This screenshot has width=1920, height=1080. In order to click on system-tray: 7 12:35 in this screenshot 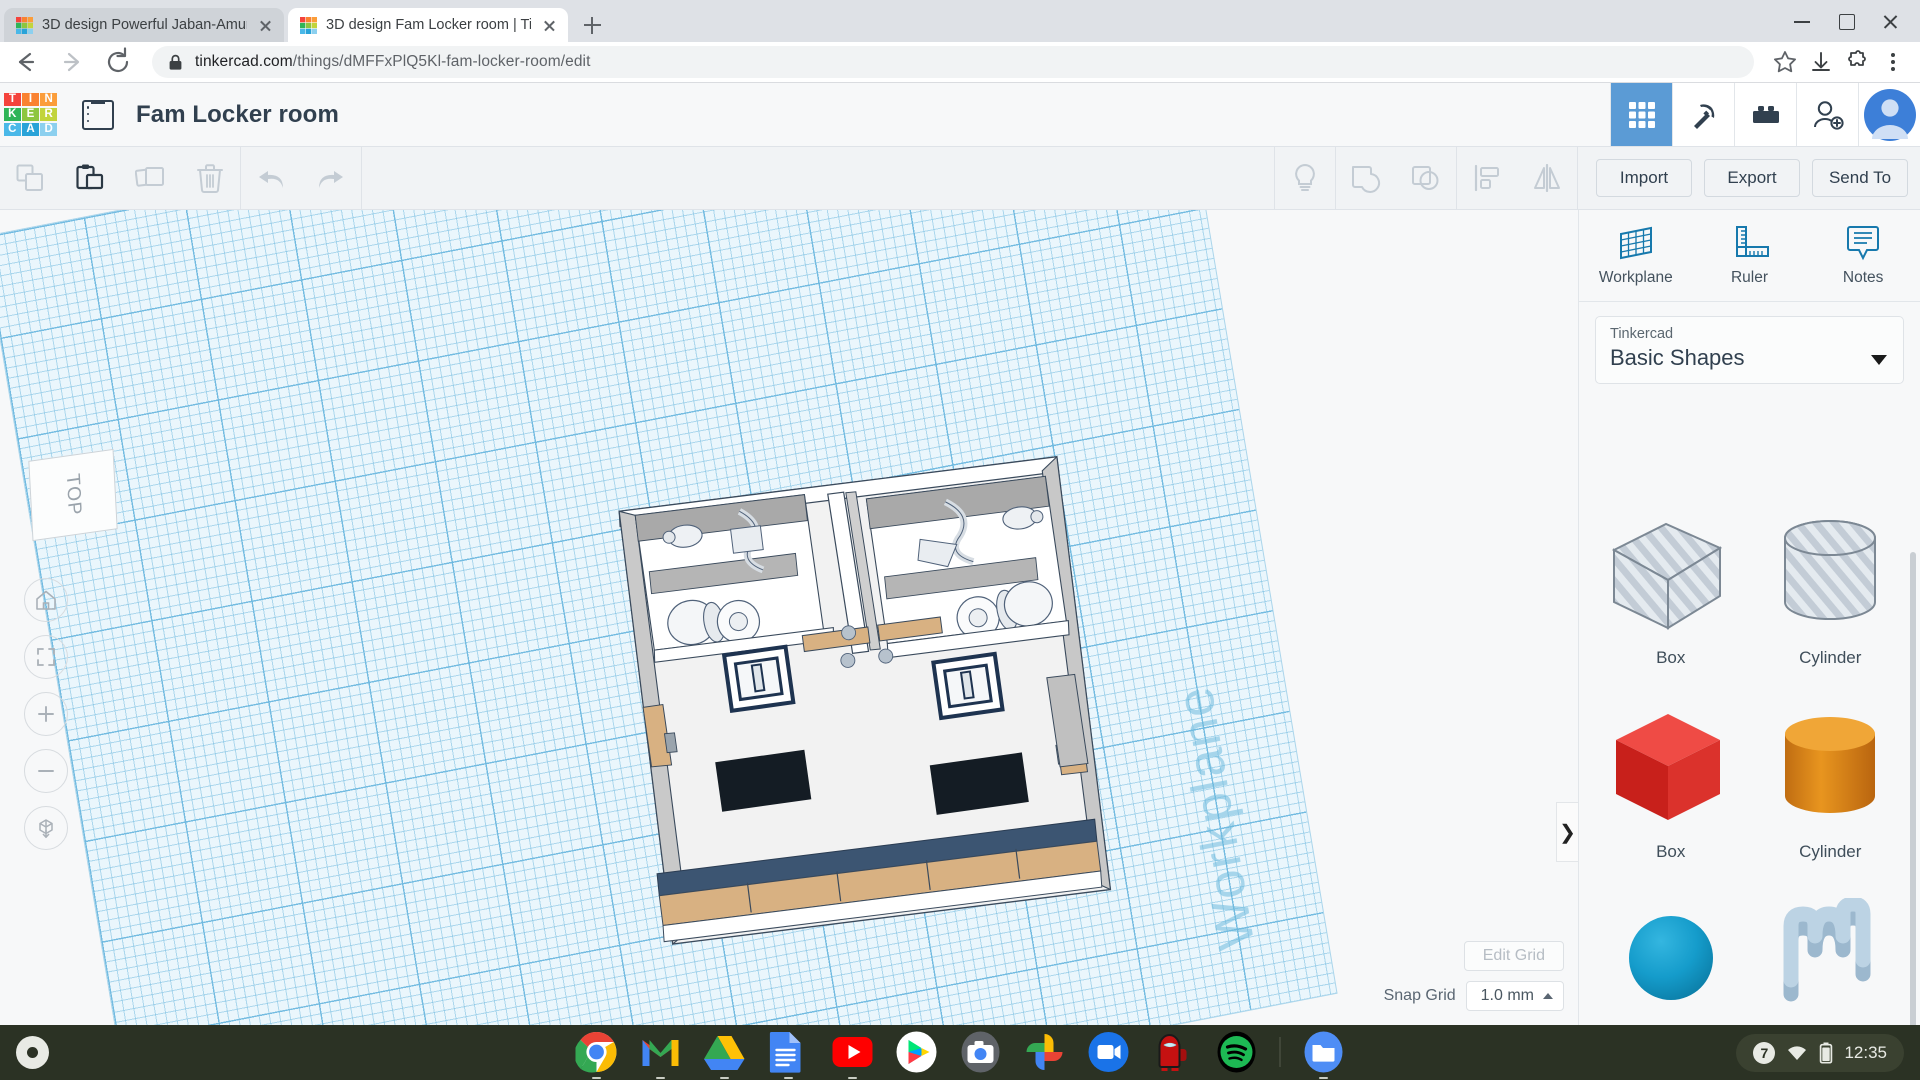, I will do `click(1820, 1053)`.